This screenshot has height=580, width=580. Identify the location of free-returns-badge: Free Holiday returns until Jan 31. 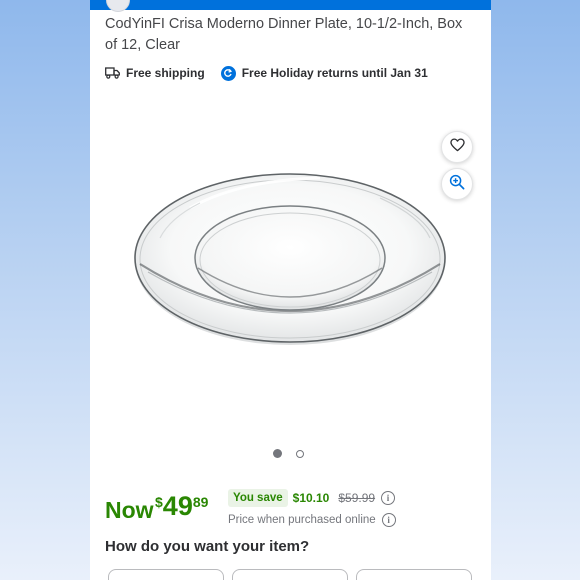
(324, 73).